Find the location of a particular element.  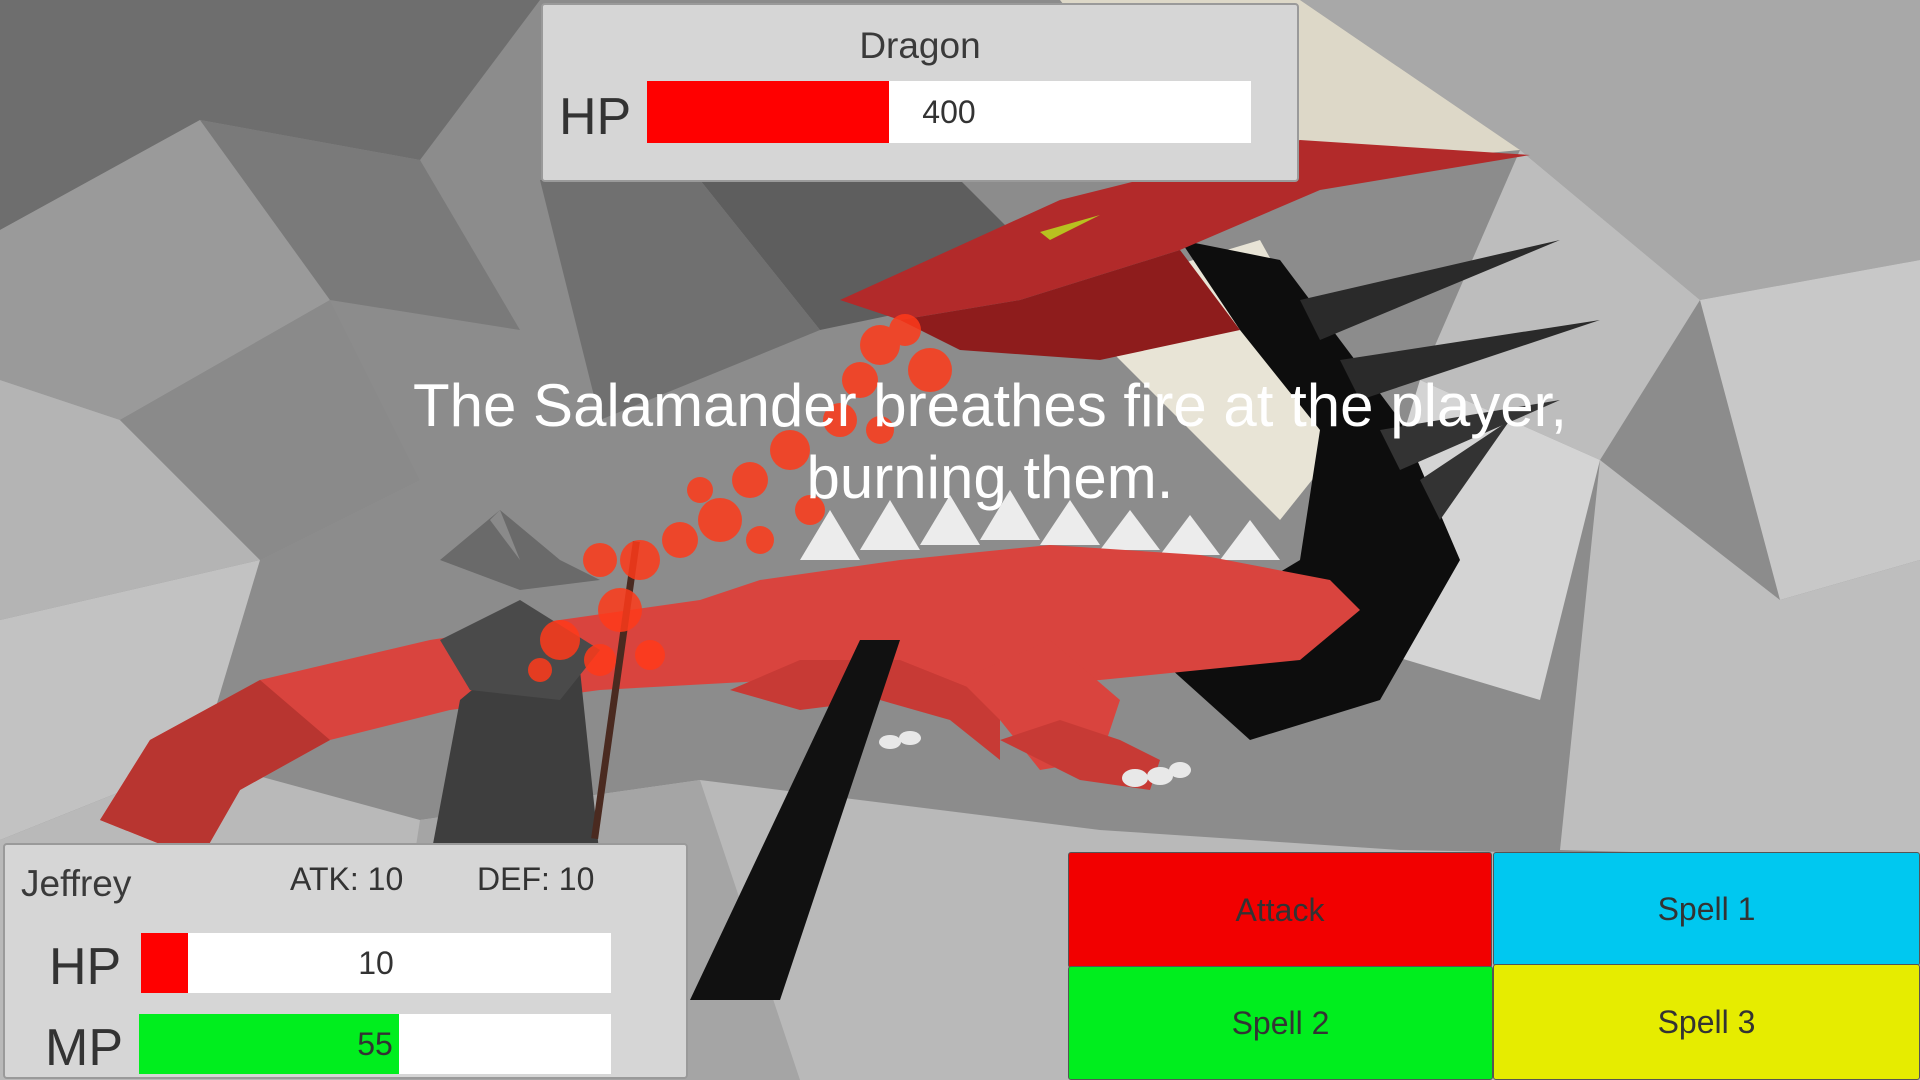

player-hp-bar: 10 is located at coordinates (376, 963).